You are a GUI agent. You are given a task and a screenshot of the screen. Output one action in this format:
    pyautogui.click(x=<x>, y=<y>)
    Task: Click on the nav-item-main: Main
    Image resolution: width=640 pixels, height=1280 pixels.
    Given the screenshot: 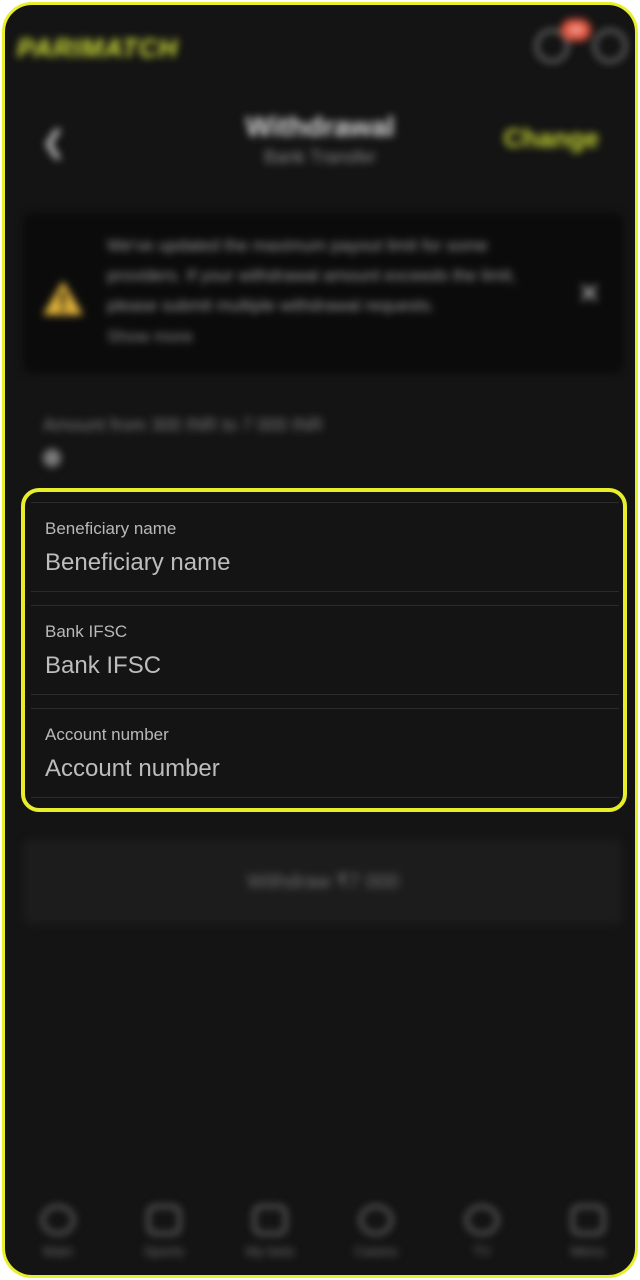 What is the action you would take?
    pyautogui.click(x=58, y=1232)
    